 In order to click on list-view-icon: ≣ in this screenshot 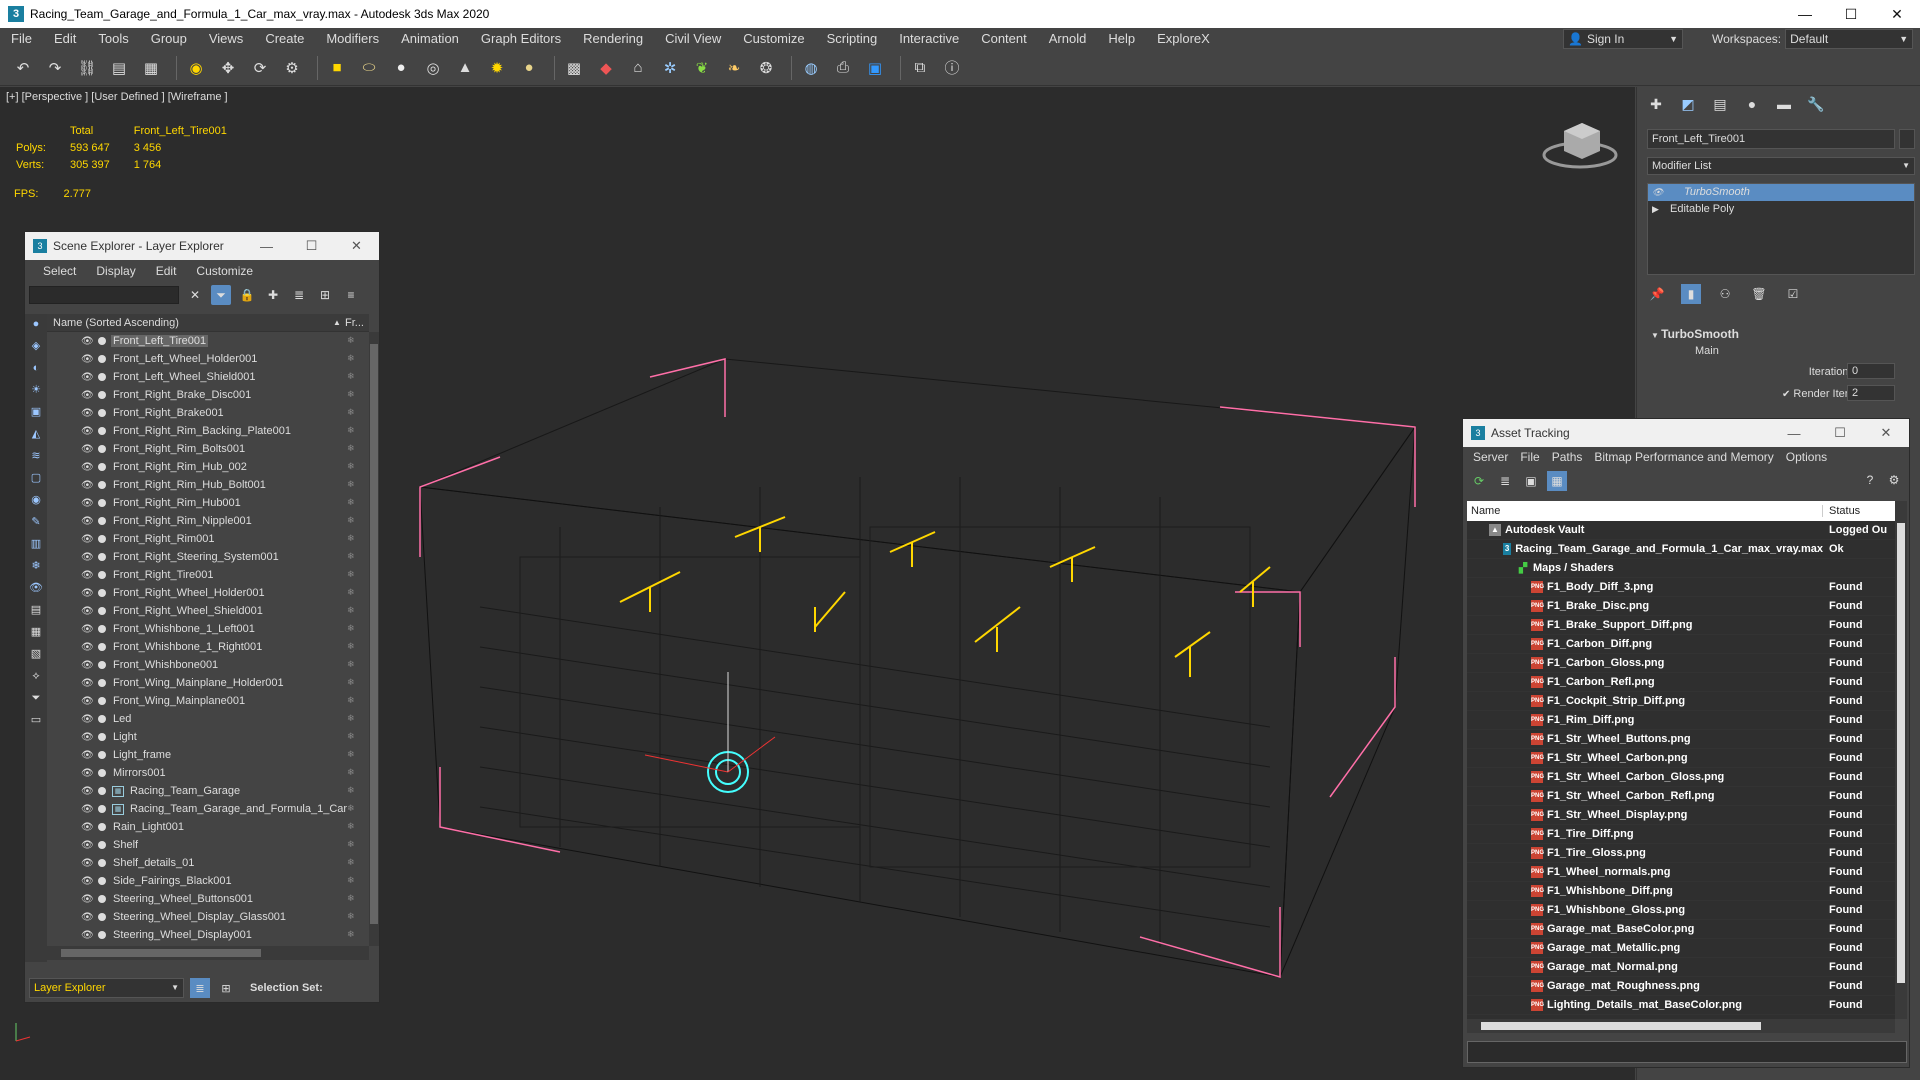, I will do `click(1505, 481)`.